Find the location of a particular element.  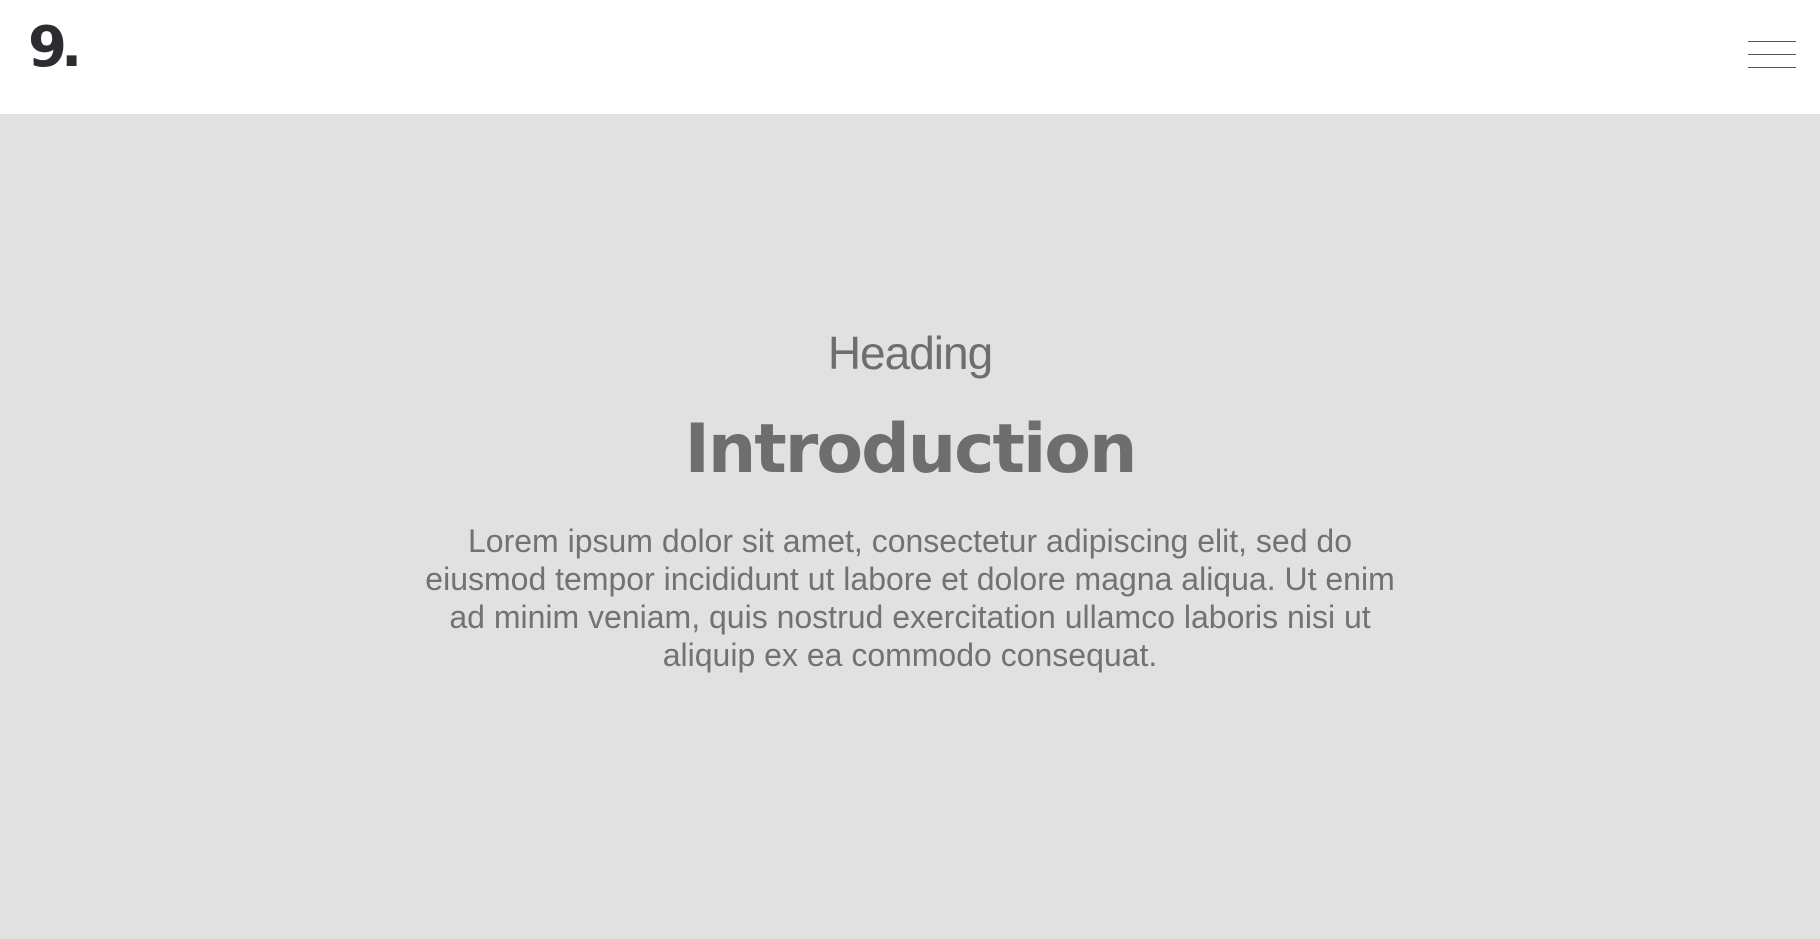

hero-subheading: Heading is located at coordinates (910, 353).